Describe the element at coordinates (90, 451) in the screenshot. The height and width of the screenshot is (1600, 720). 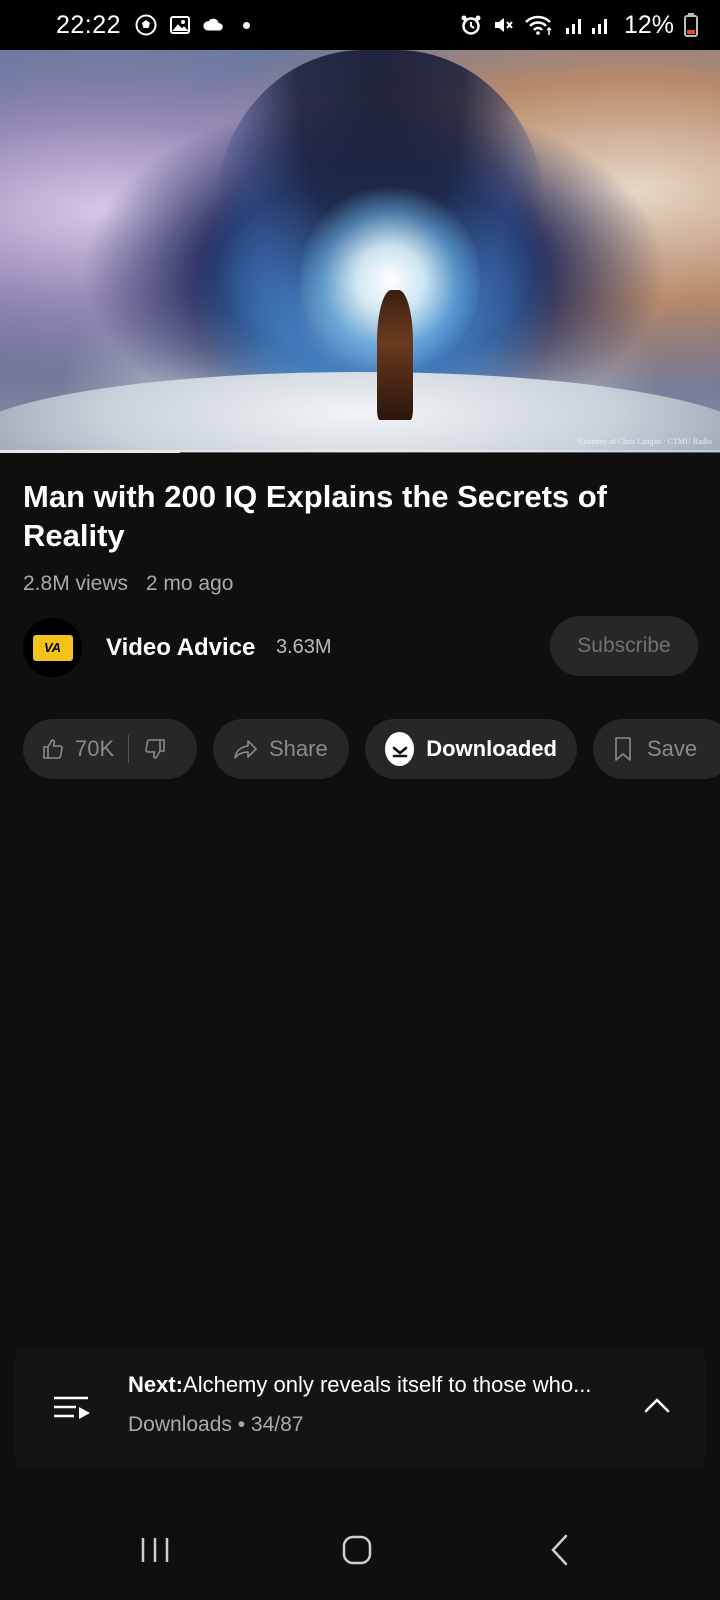
I see `video-progress-fill` at that location.